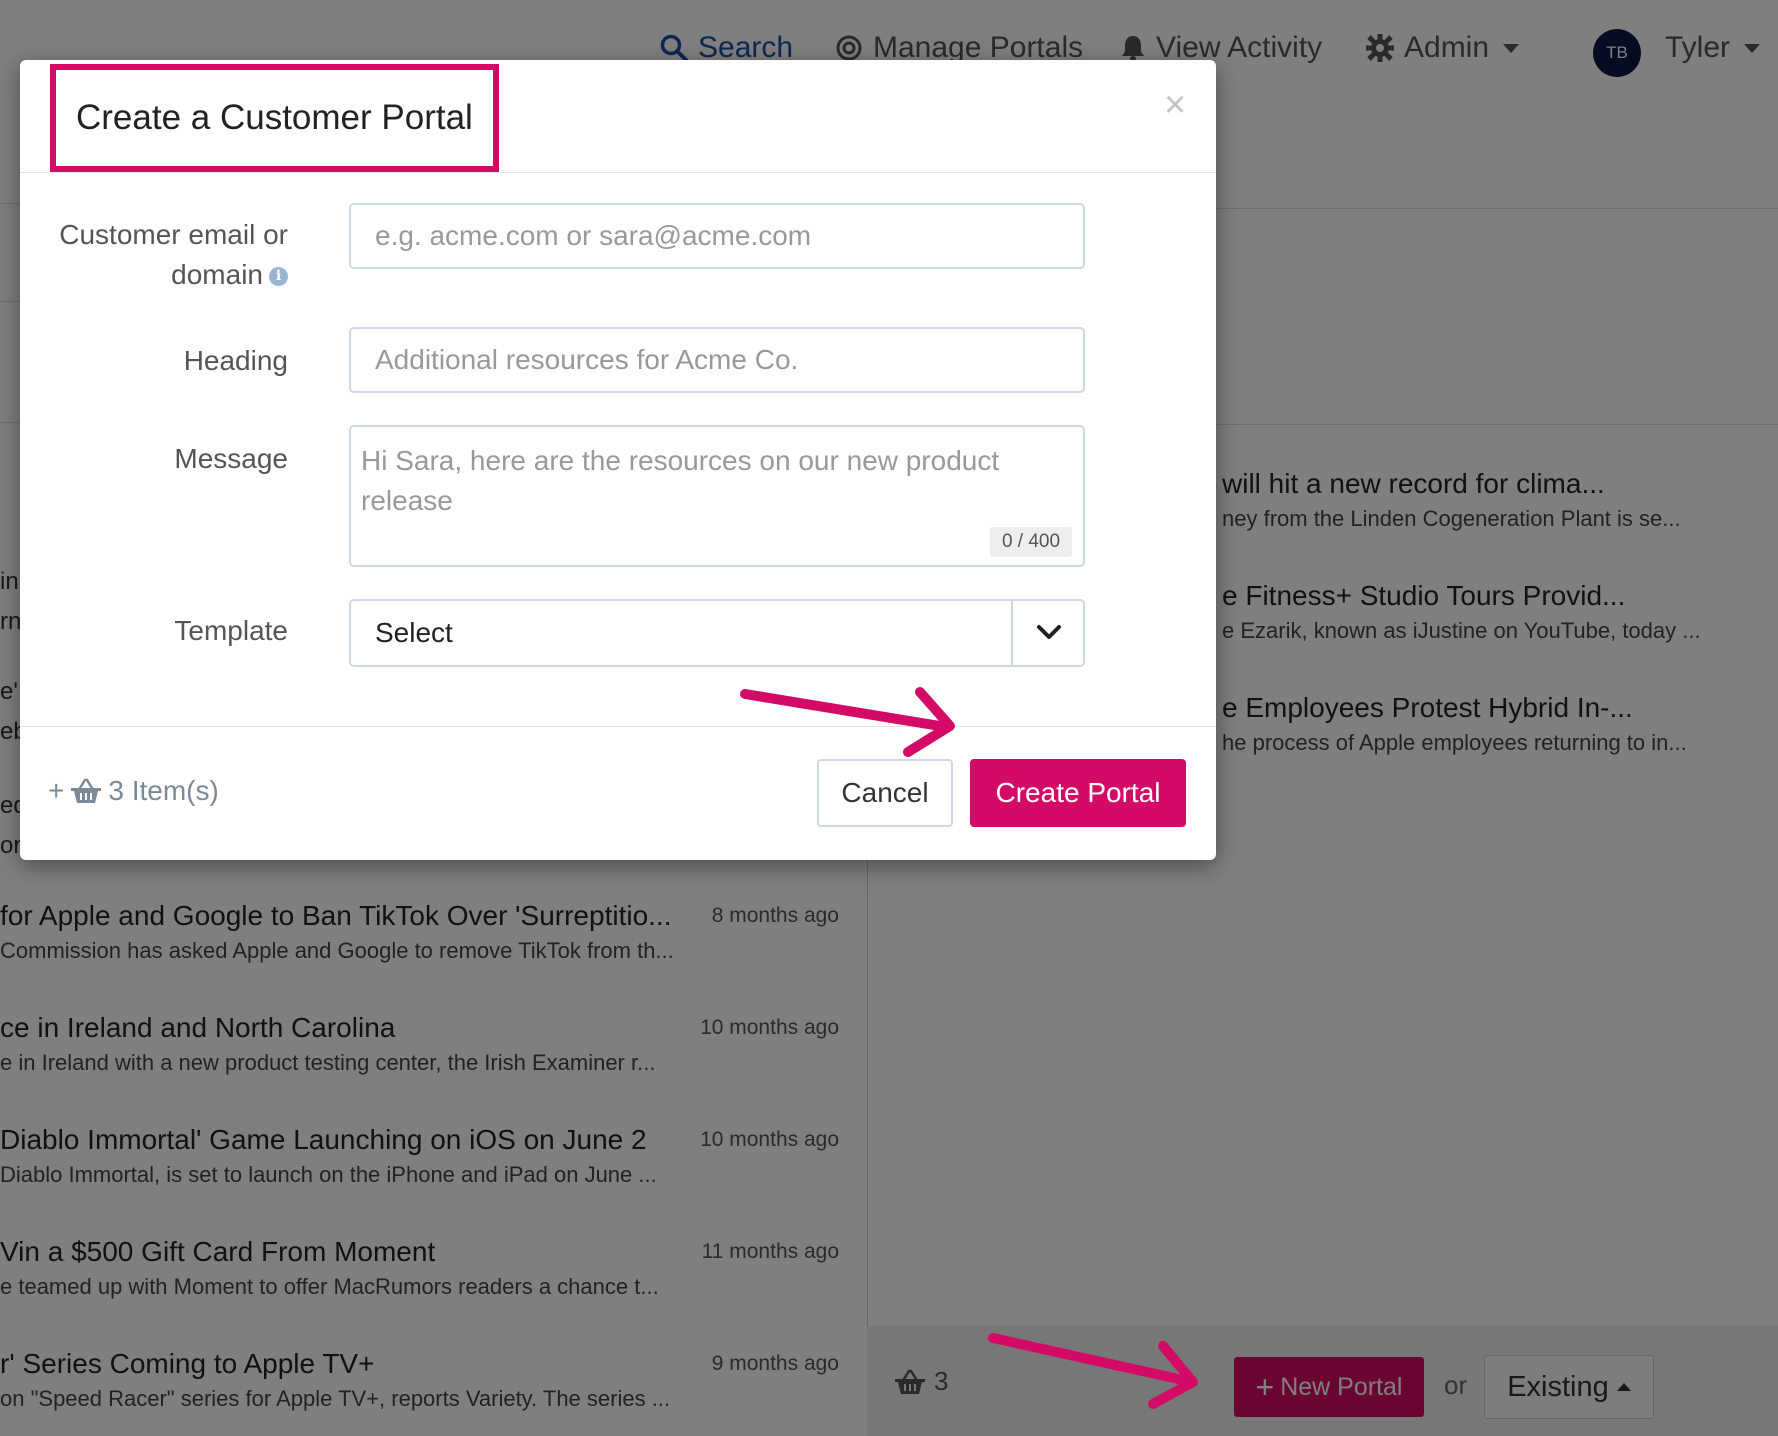 The image size is (1778, 1436). I want to click on items-link: + 3 Item(s), so click(133, 791).